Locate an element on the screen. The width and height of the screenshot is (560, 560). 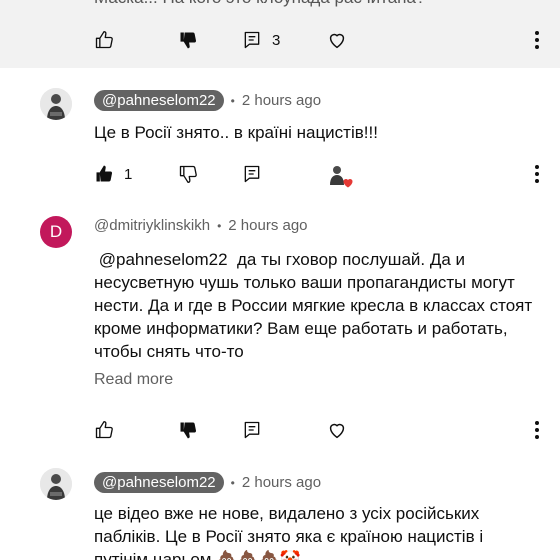
comment-actions: 1 is located at coordinates (319, 175).